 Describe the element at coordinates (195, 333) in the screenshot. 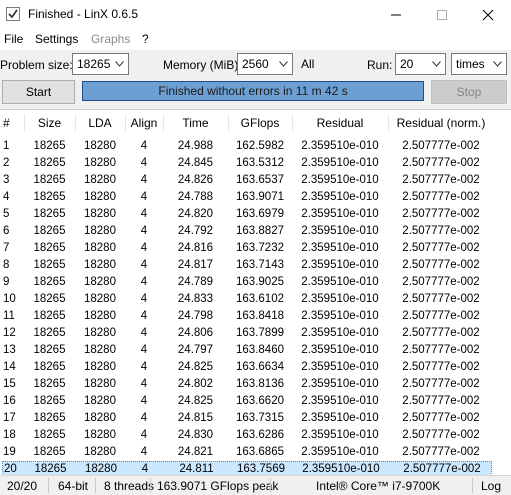

I see `cell-time: 24.806` at that location.